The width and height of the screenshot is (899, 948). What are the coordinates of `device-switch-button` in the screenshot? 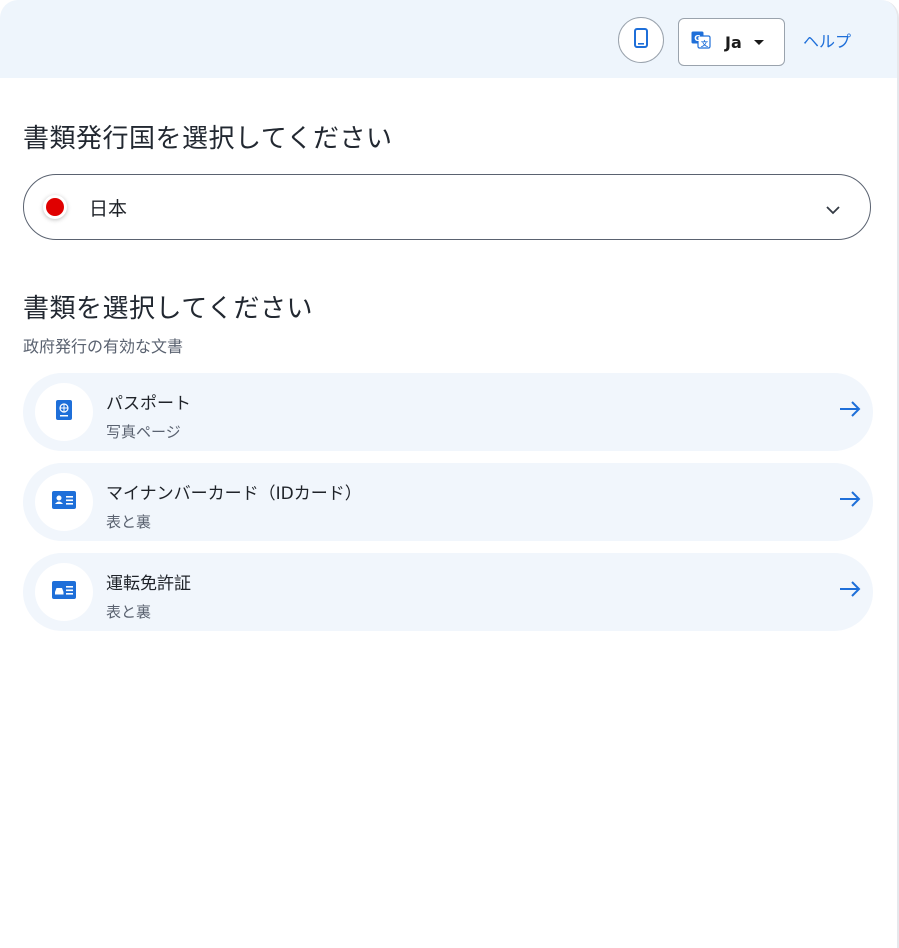 It's located at (641, 40).